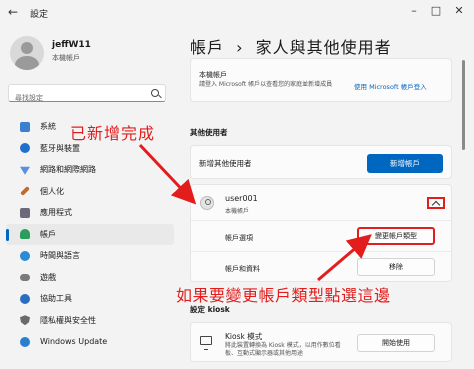 The height and width of the screenshot is (369, 474). I want to click on search-box, so click(87, 95).